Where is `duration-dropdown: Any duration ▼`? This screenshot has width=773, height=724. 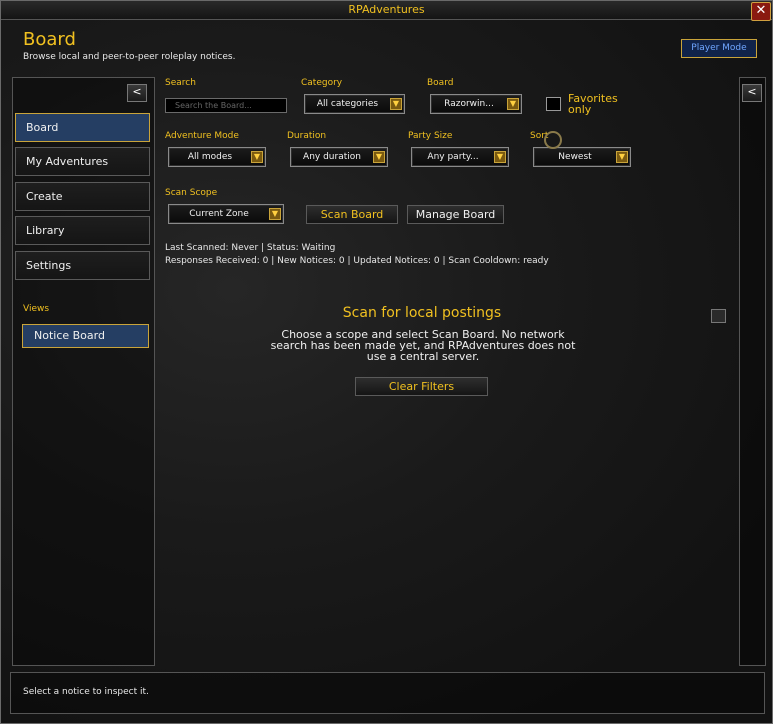 duration-dropdown: Any duration ▼ is located at coordinates (339, 157).